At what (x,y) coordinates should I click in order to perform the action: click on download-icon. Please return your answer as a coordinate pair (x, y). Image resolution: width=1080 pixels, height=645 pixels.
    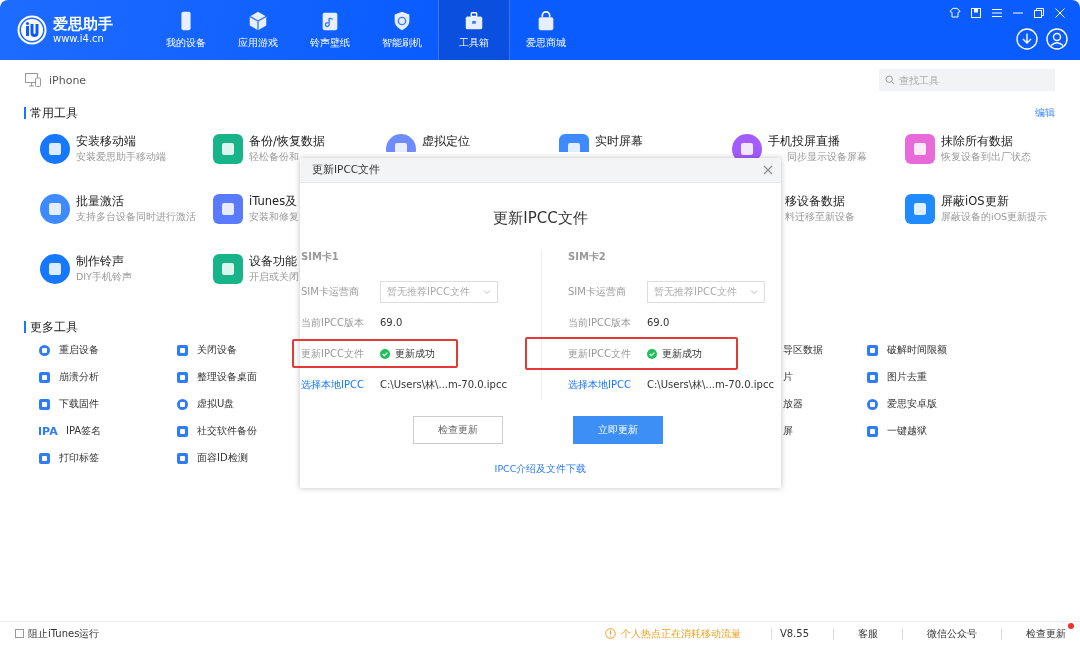
    Looking at the image, I should click on (1027, 39).